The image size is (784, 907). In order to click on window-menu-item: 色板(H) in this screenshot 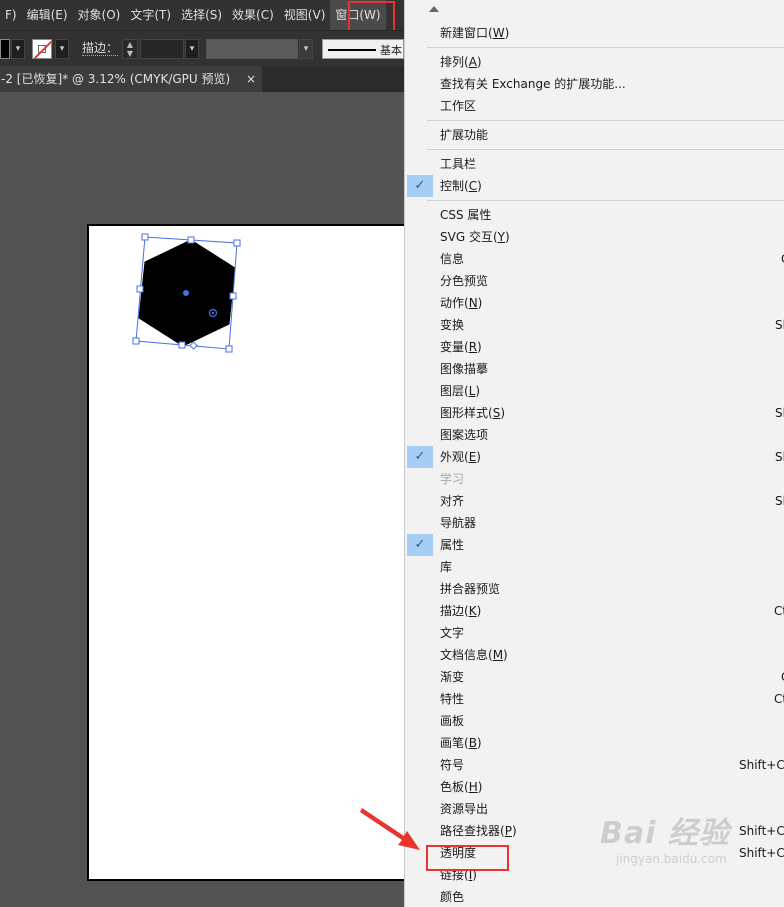, I will do `click(594, 787)`.